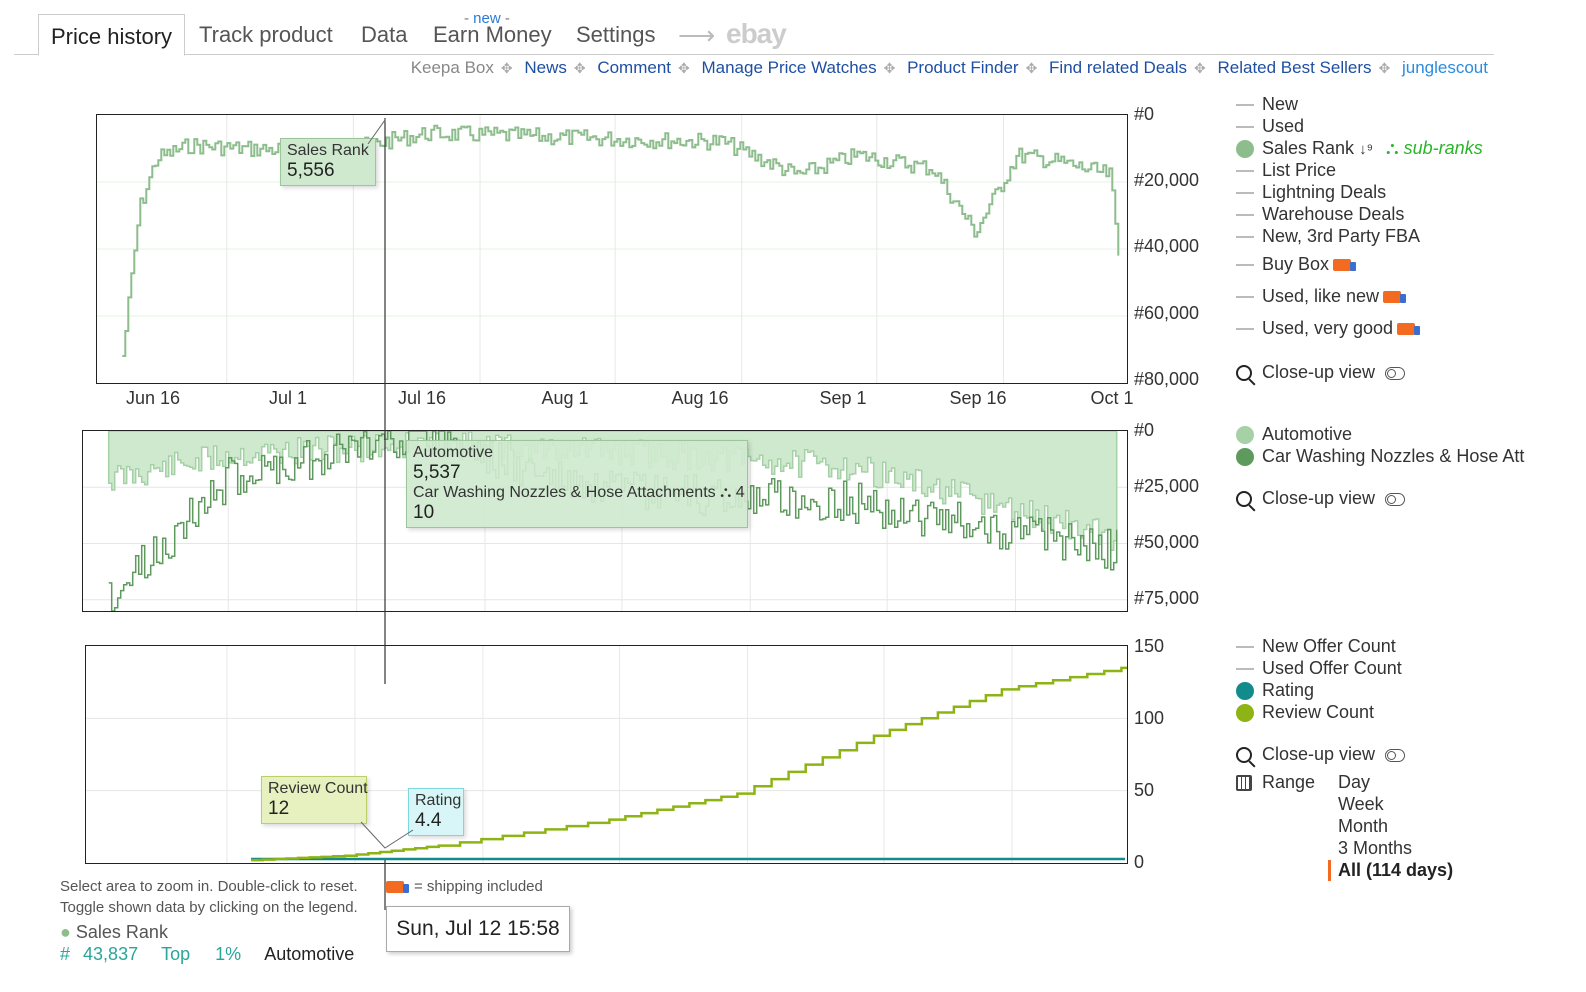 This screenshot has width=1586, height=992. I want to click on range-week: Week, so click(1361, 804).